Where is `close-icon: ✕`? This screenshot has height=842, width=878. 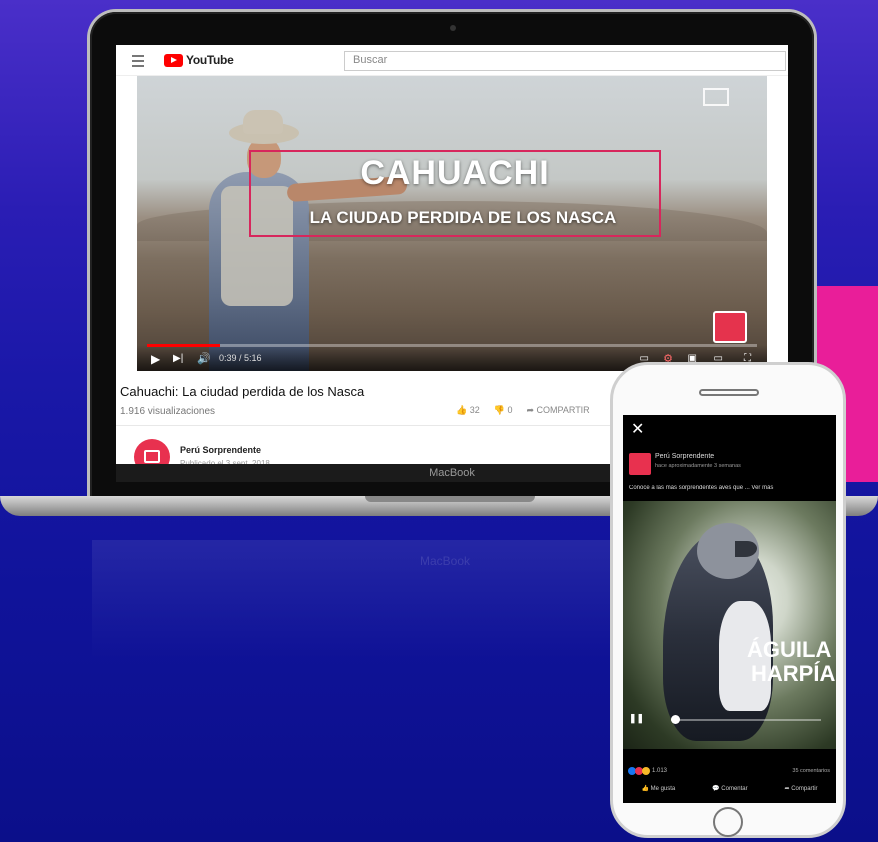
close-icon: ✕ is located at coordinates (637, 429).